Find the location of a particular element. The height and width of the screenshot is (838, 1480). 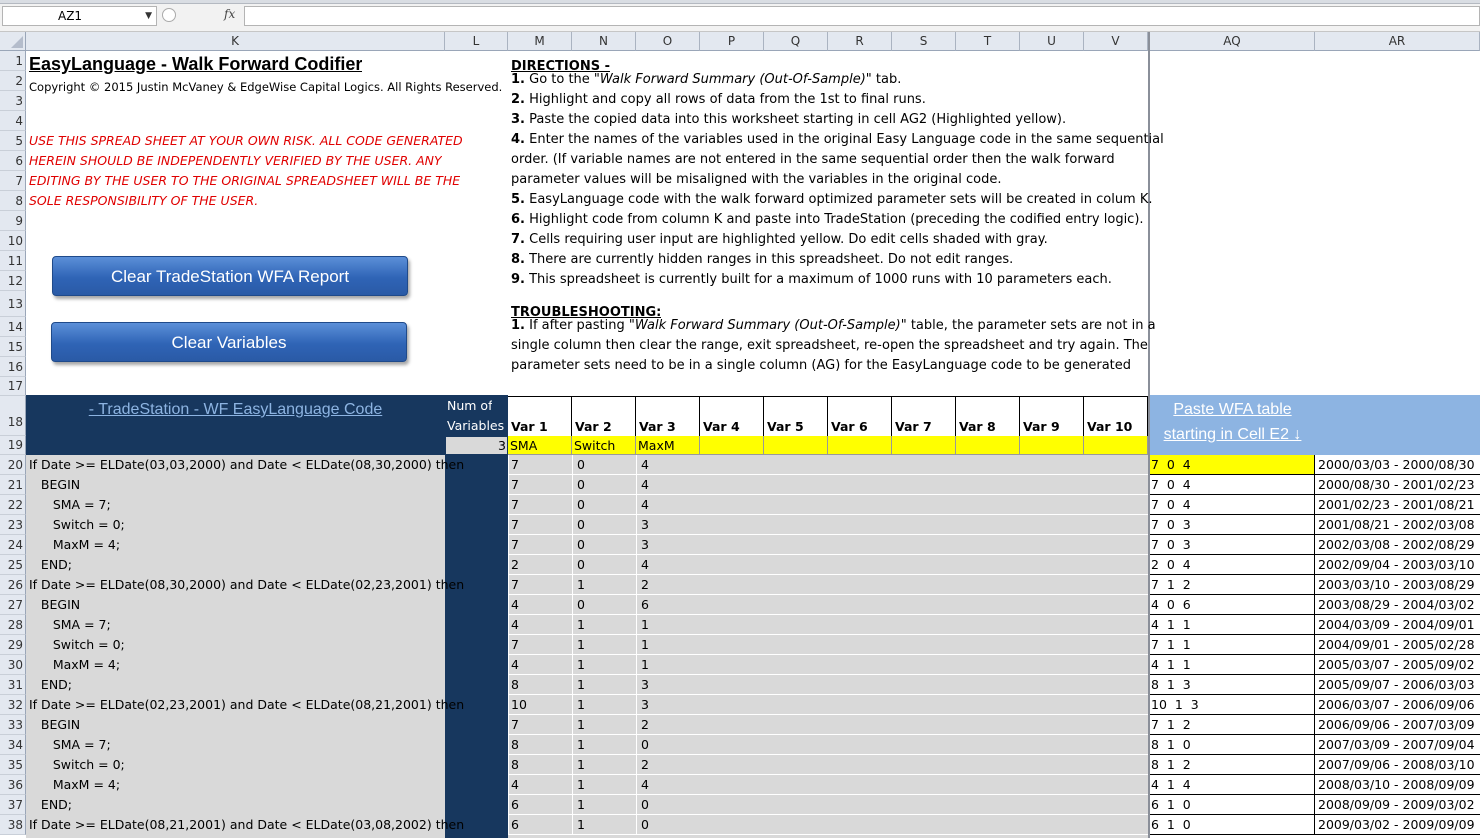

row-header-33: 33 is located at coordinates (13, 725).